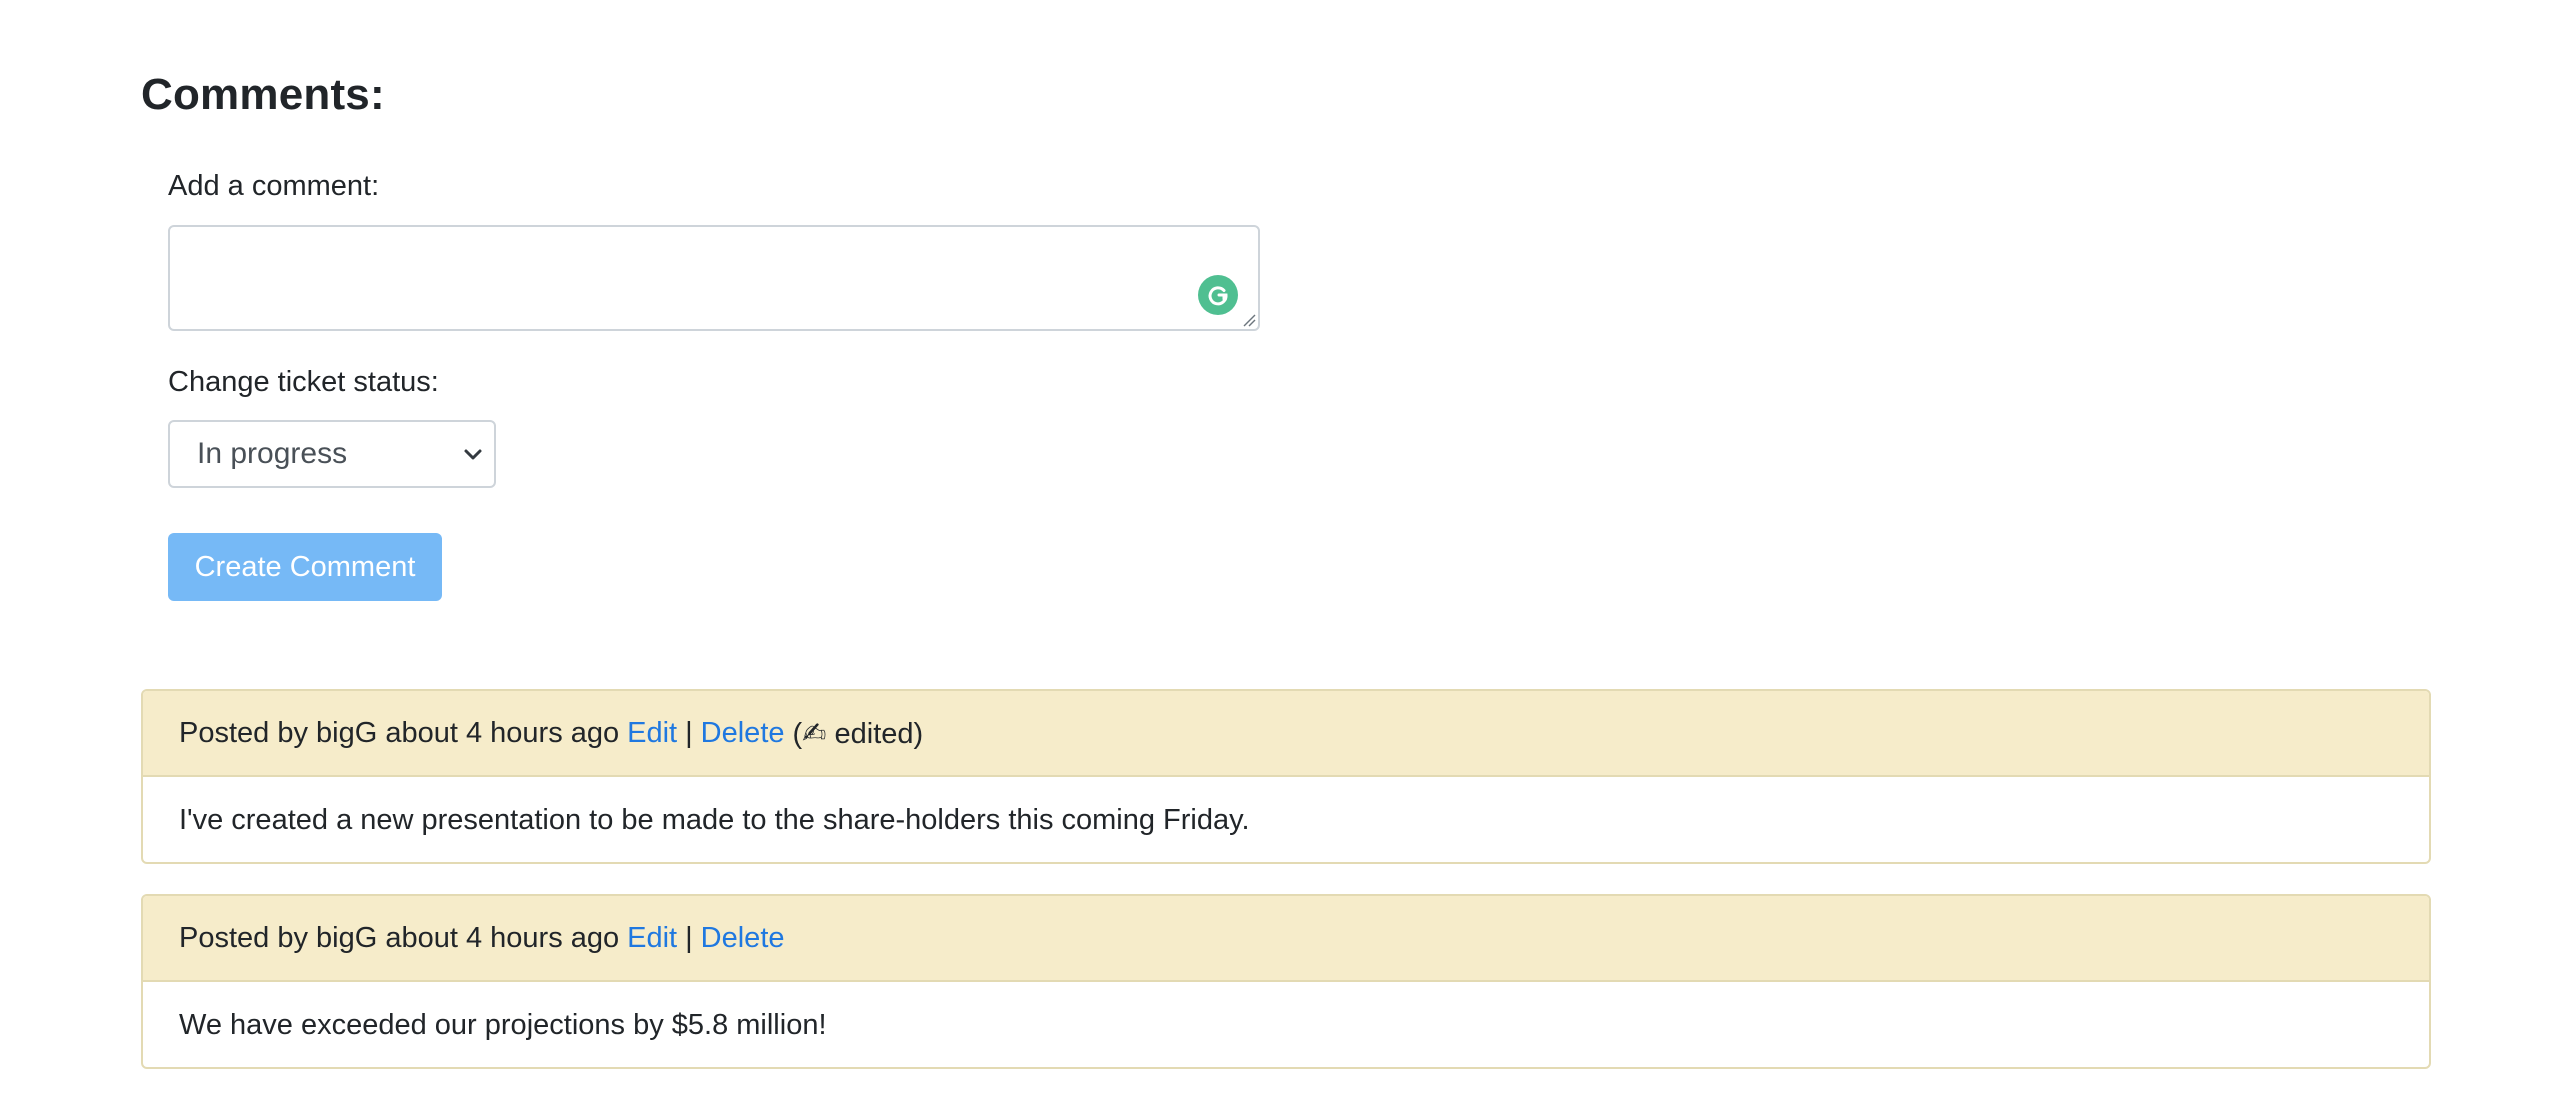 The height and width of the screenshot is (1094, 2560). Describe the element at coordinates (1249, 320) in the screenshot. I see `resize-handle-icon` at that location.